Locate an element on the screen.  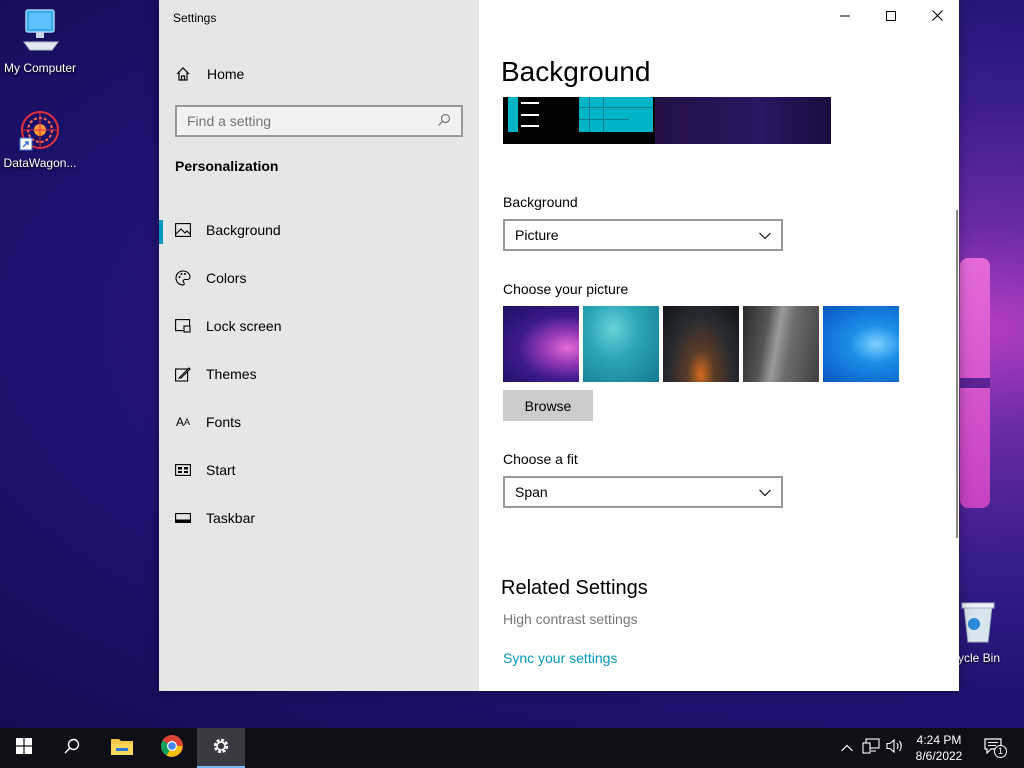
taskbar-clock: 4:24 PM 8/6/2022 is located at coordinates (939, 748).